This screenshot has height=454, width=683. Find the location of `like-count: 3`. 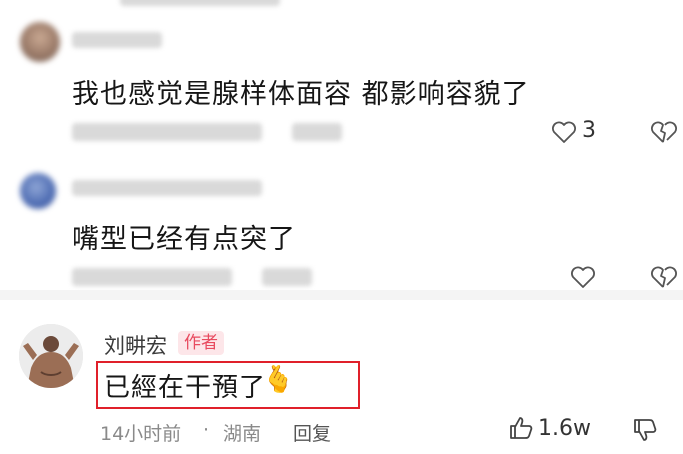

like-count: 3 is located at coordinates (589, 130).